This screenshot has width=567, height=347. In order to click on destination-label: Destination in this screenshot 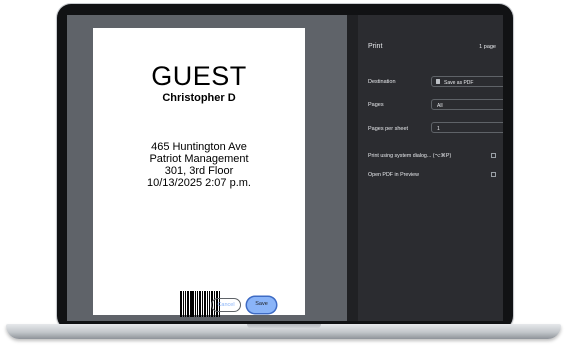, I will do `click(382, 82)`.